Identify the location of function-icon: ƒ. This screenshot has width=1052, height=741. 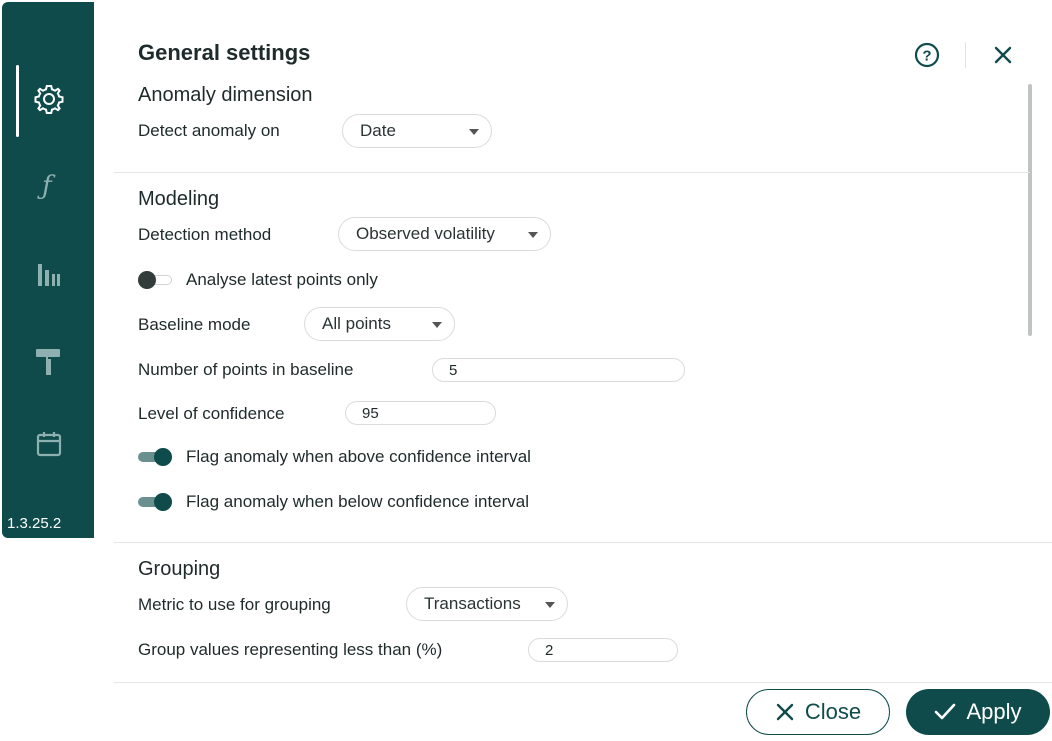
(46, 186).